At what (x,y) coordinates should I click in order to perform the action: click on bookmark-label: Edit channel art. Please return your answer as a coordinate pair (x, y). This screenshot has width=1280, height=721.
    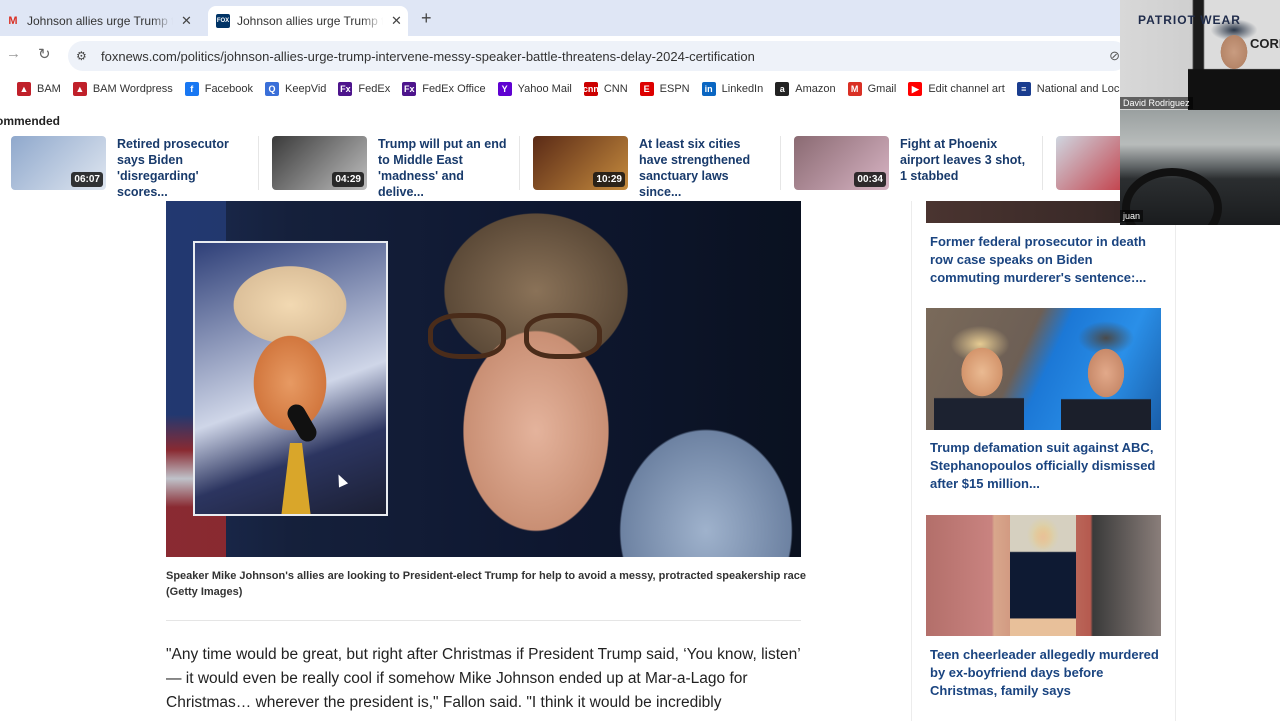
    Looking at the image, I should click on (966, 89).